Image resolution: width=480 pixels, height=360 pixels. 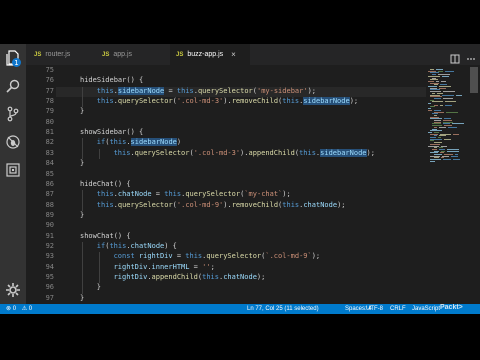 What do you see at coordinates (233, 54) in the screenshot?
I see `close-icon: ×` at bounding box center [233, 54].